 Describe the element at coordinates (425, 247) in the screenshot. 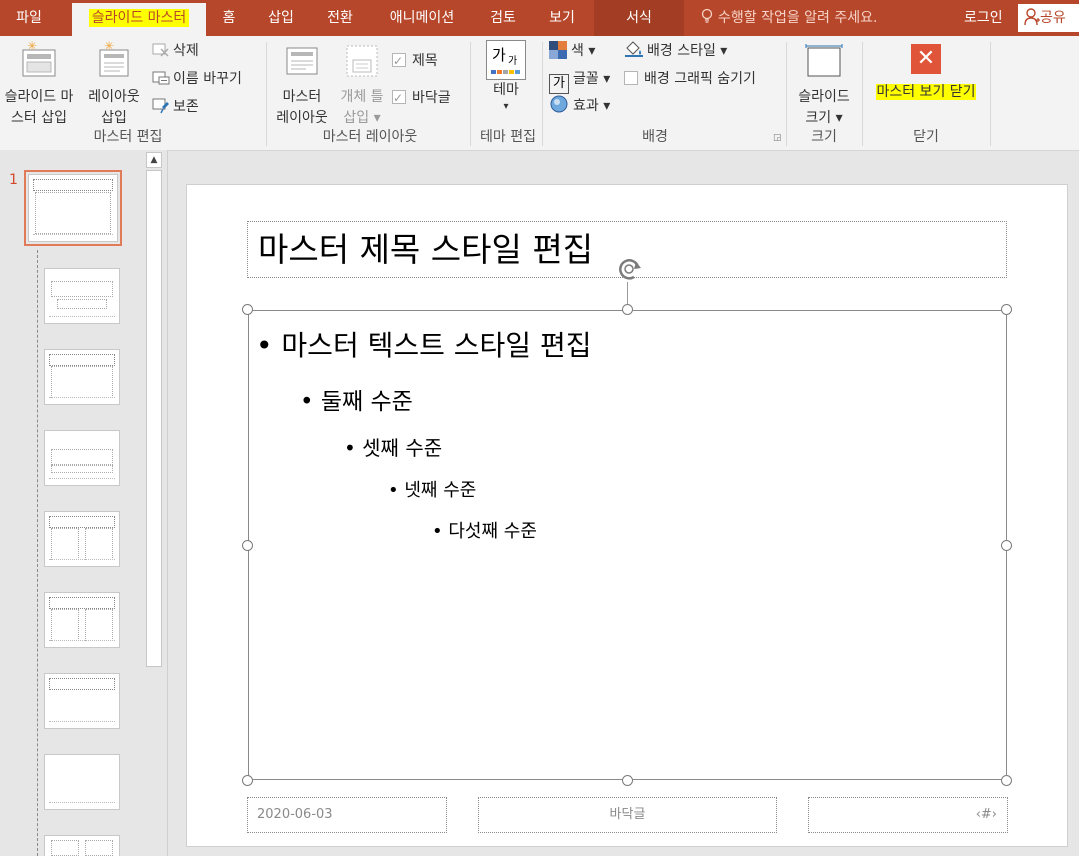

I see `slide-title: 마스터 제목 스타일 편집` at that location.